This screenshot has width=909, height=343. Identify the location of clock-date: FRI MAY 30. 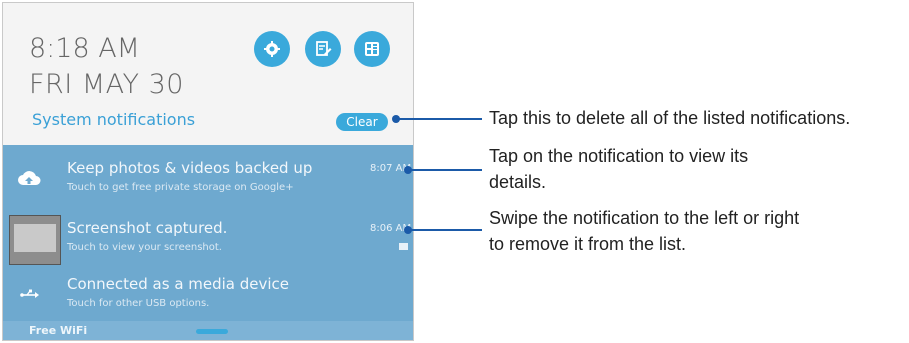
(106, 84).